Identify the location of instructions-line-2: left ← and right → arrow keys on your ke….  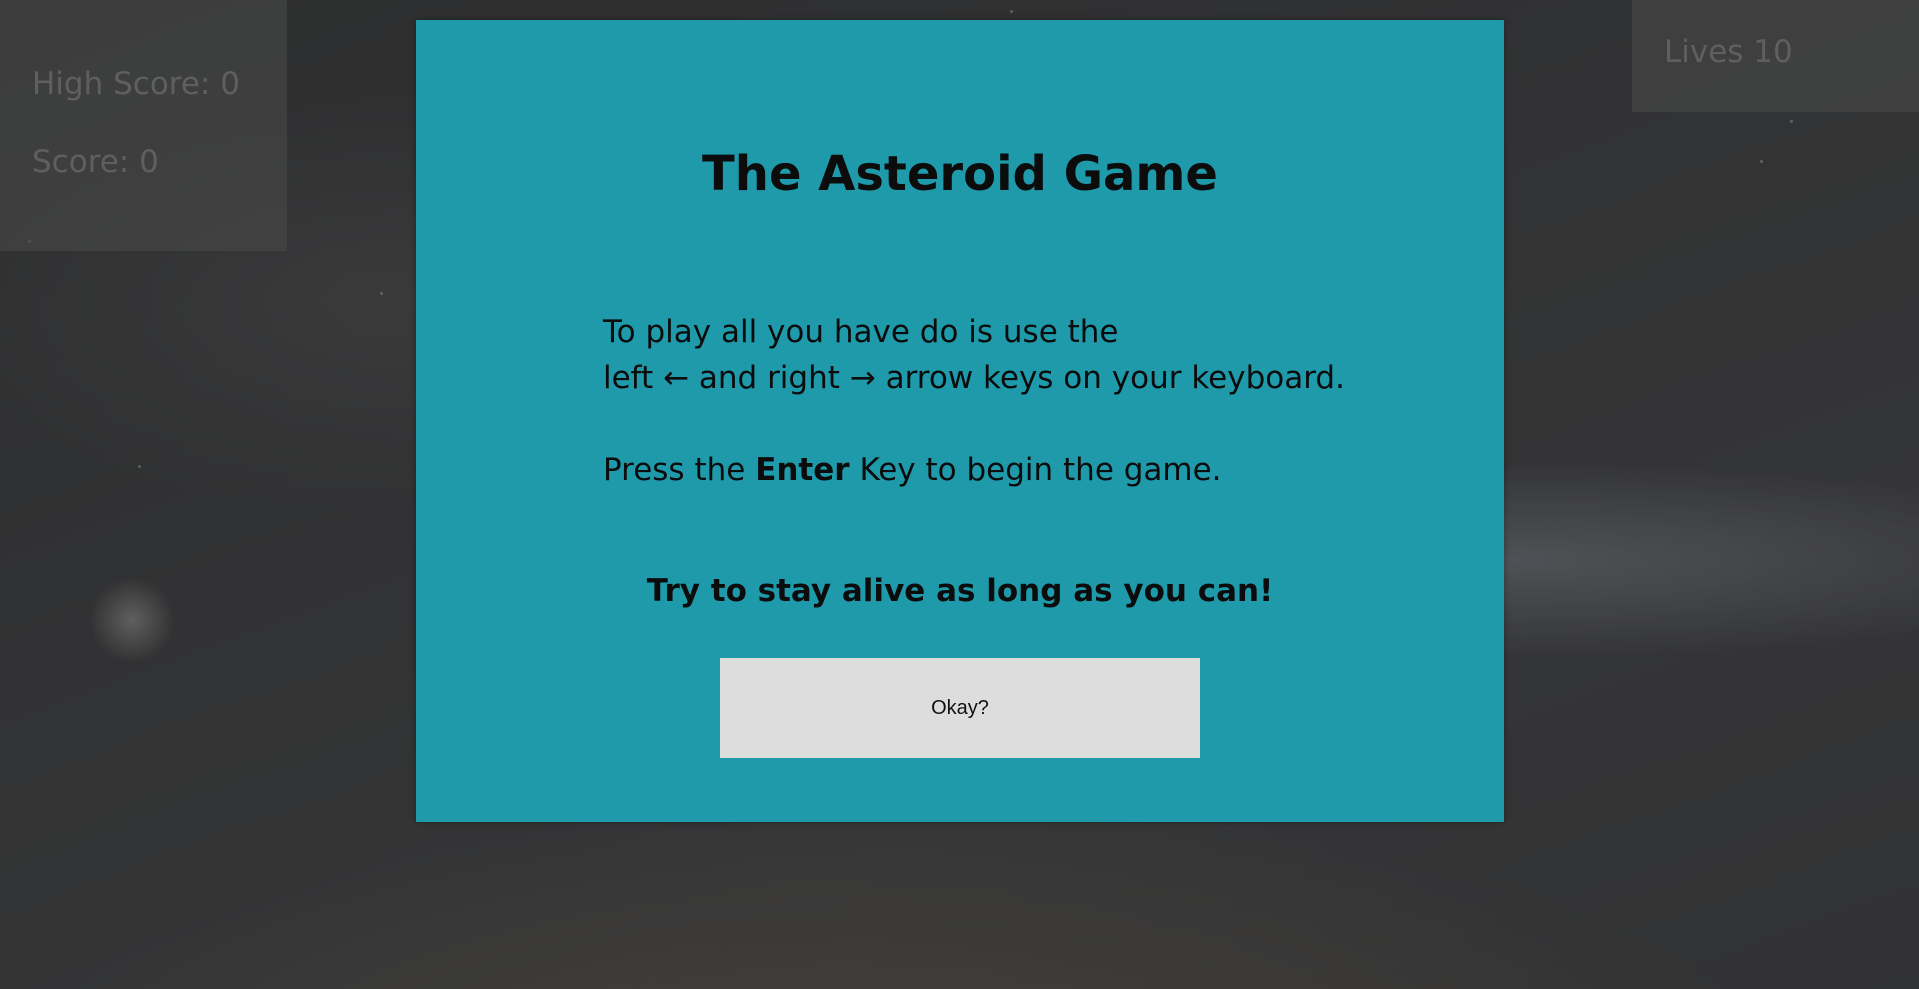
(974, 378).